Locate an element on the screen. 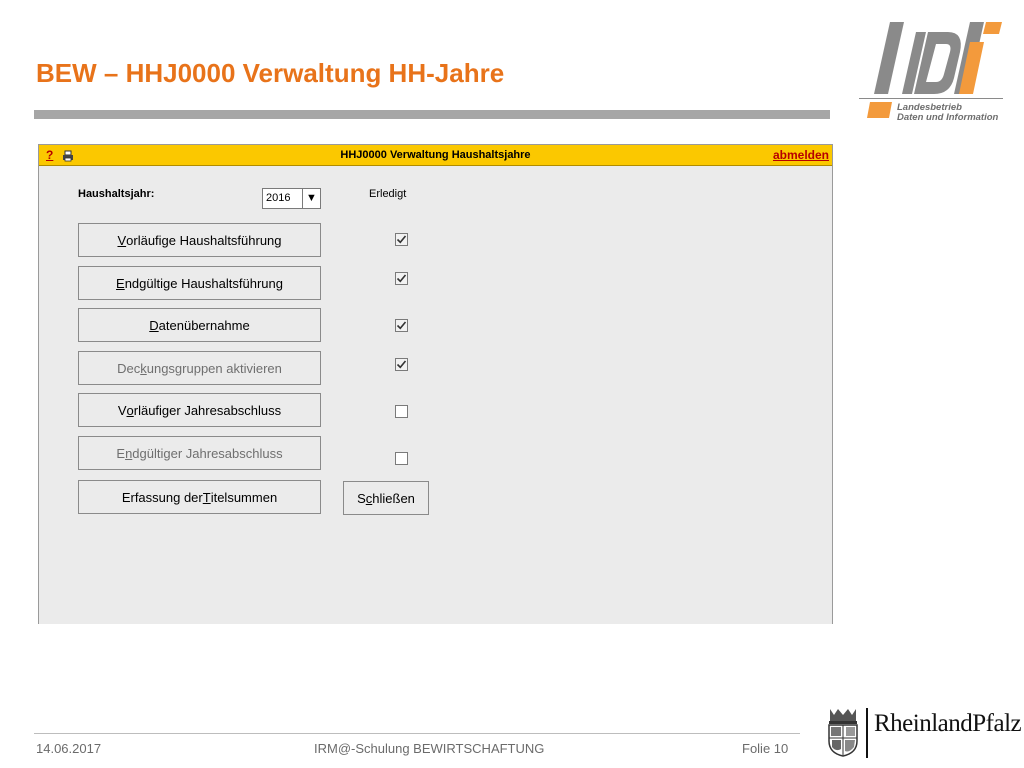  button-label-post: orläufige Haushaltsführung is located at coordinates (204, 240).